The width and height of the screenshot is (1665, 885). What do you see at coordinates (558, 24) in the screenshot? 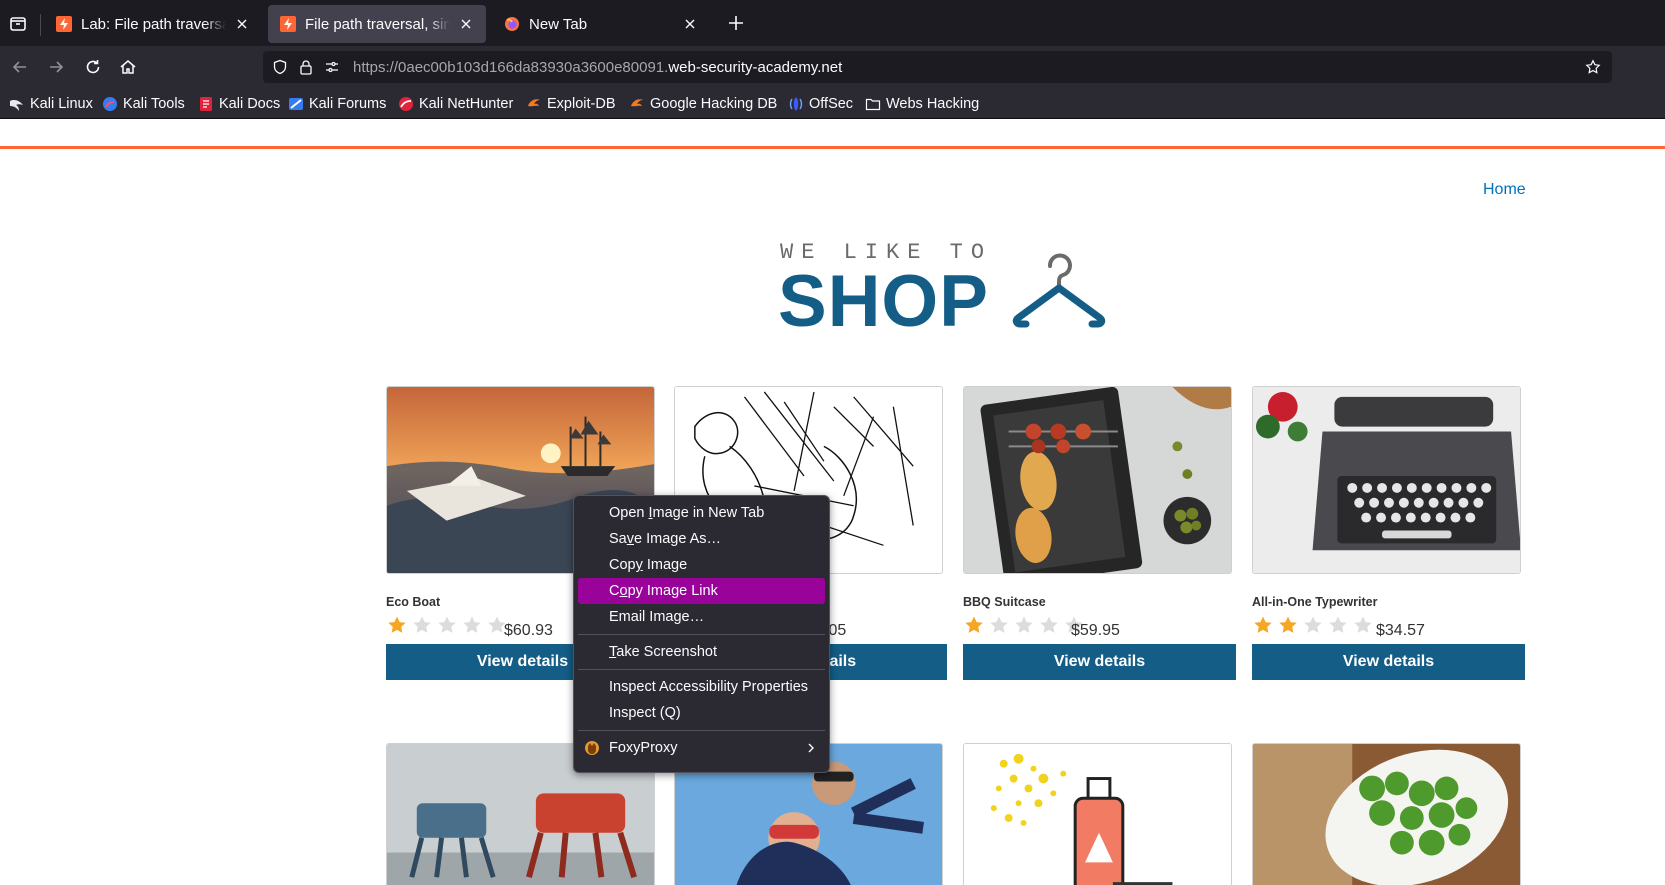
I see `tab-label: New Tab` at bounding box center [558, 24].